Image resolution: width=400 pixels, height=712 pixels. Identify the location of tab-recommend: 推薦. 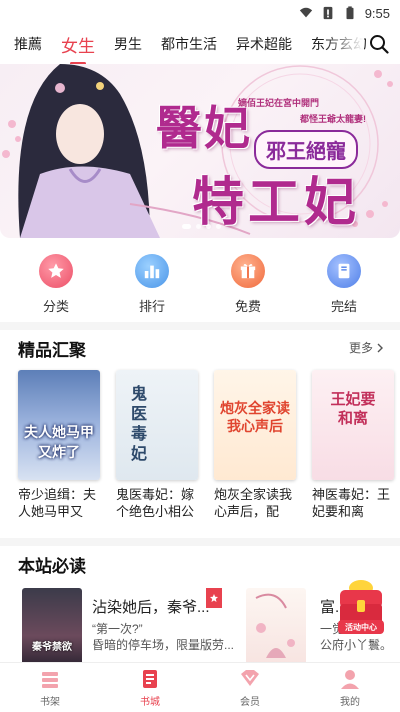
(28, 44).